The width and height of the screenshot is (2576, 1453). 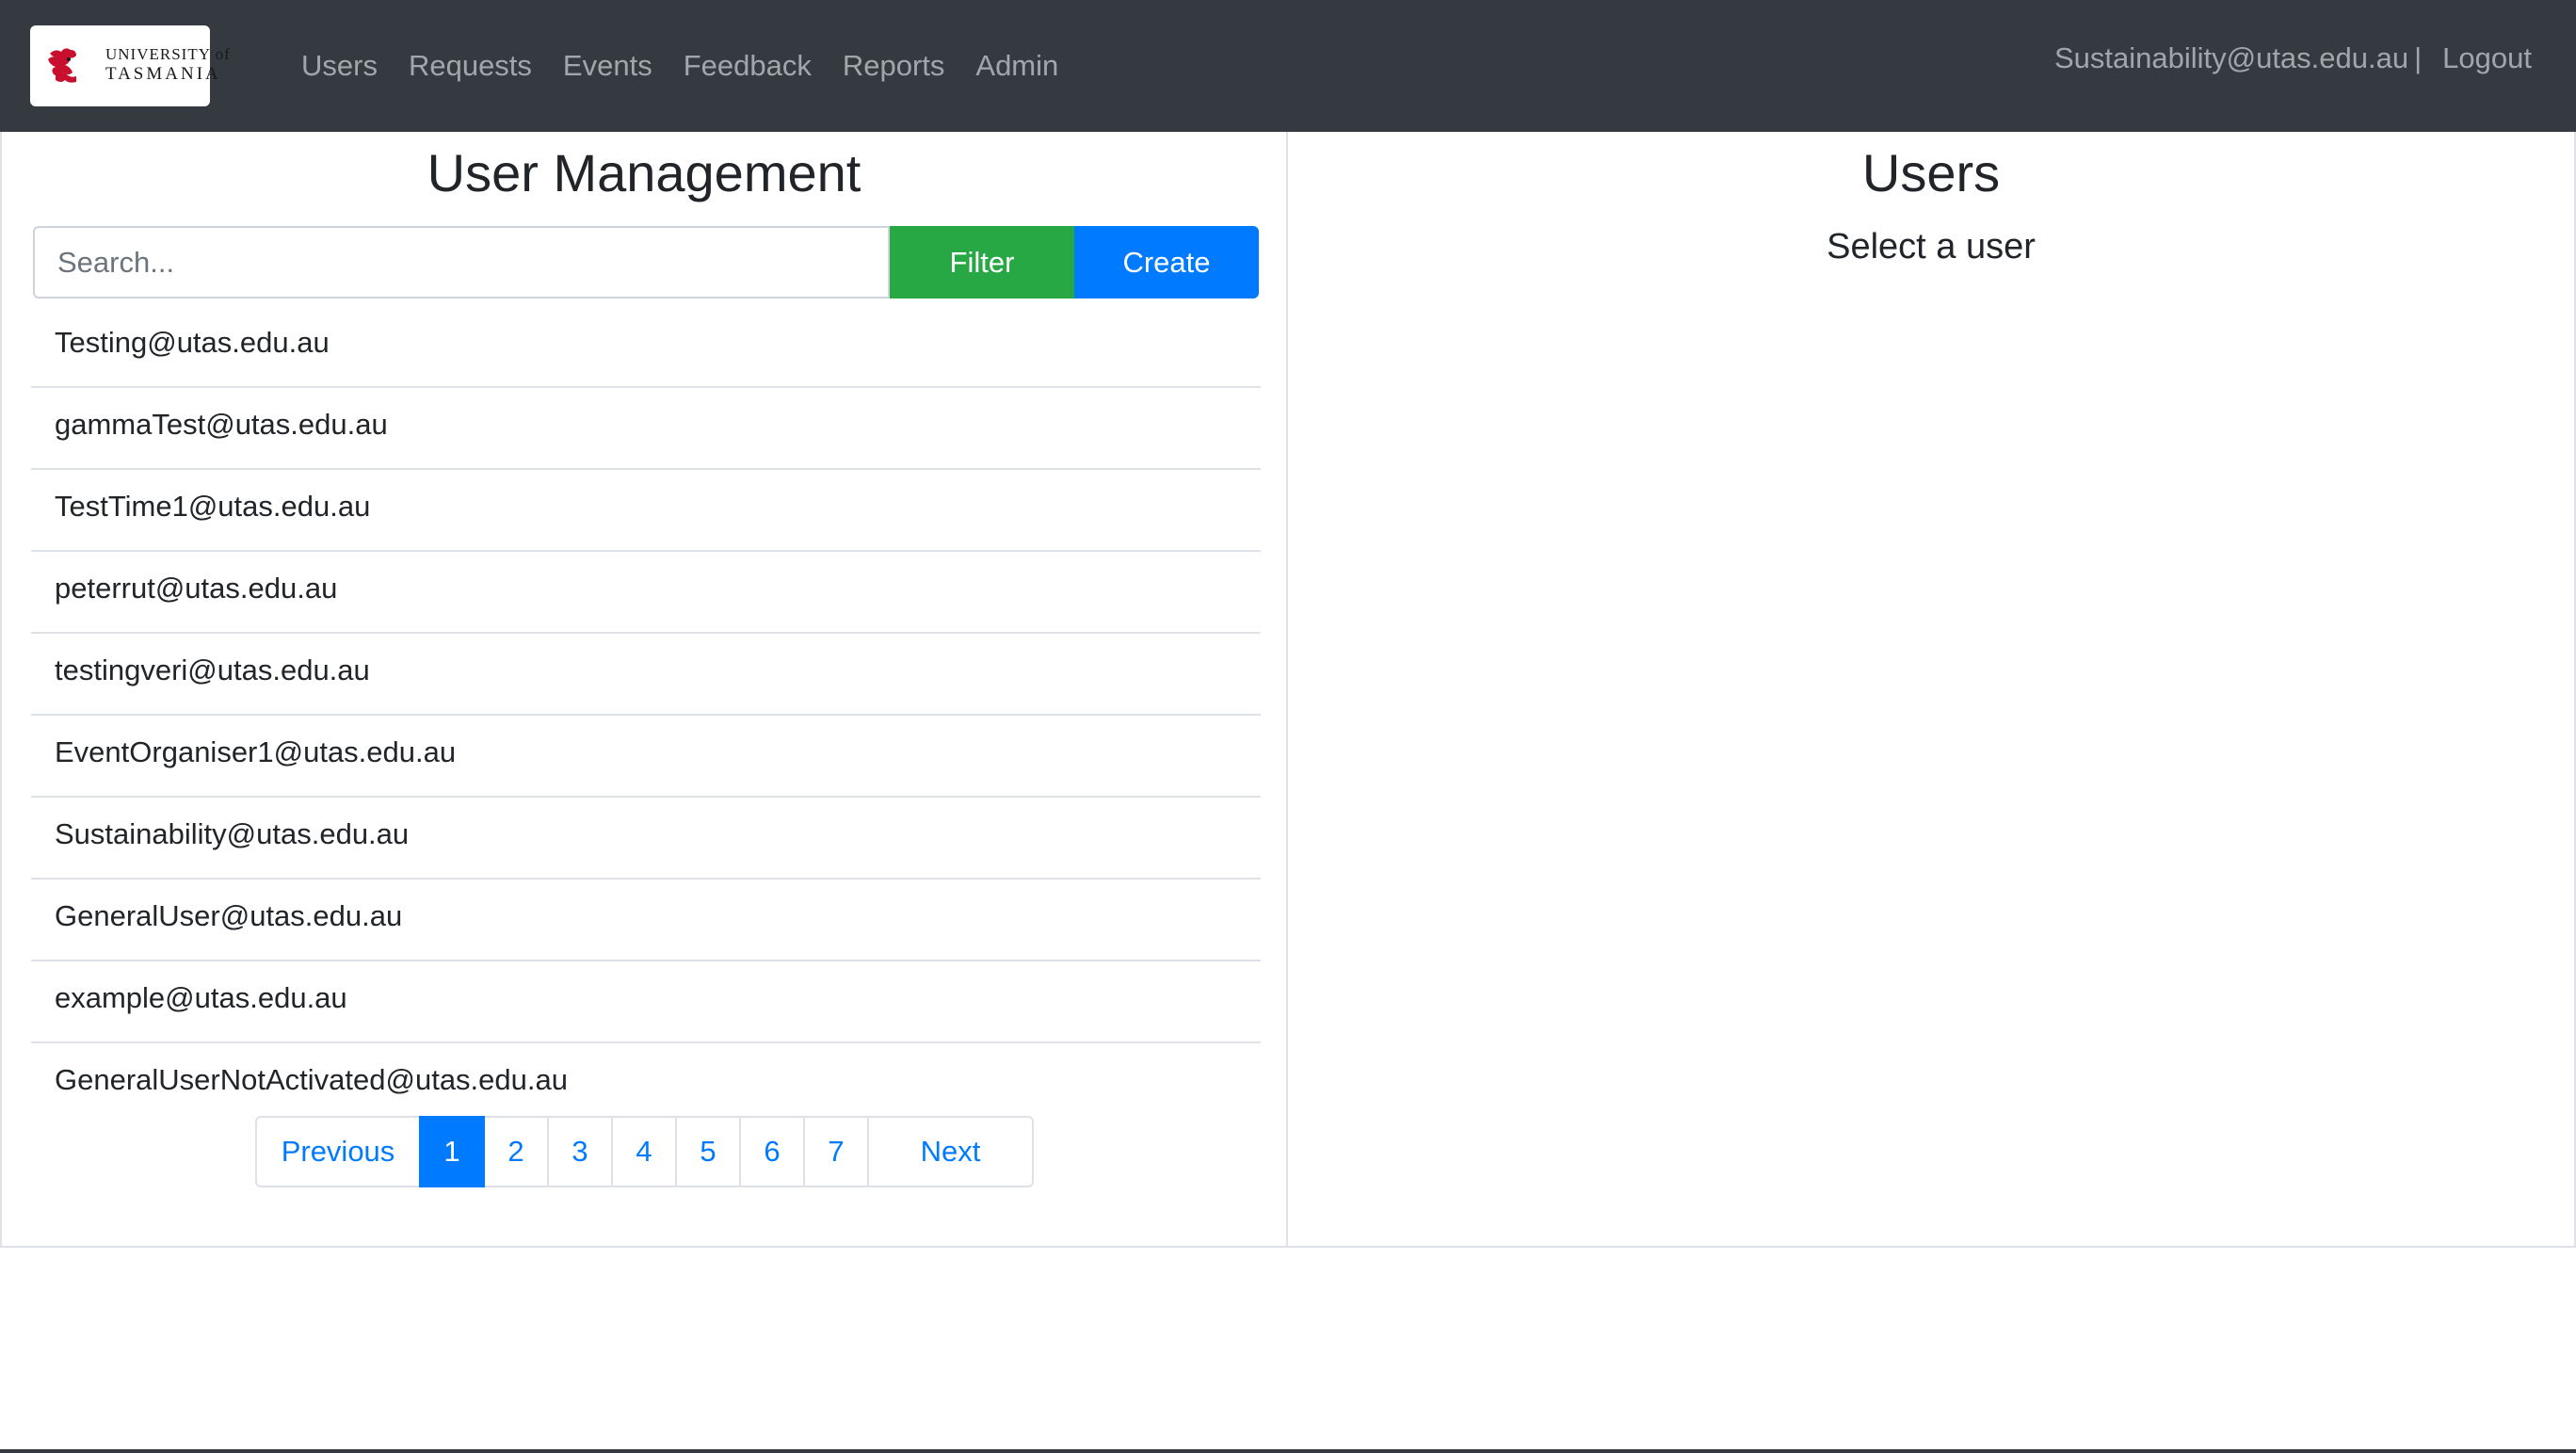 What do you see at coordinates (708, 1151) in the screenshot?
I see `pagination-page-5: 5` at bounding box center [708, 1151].